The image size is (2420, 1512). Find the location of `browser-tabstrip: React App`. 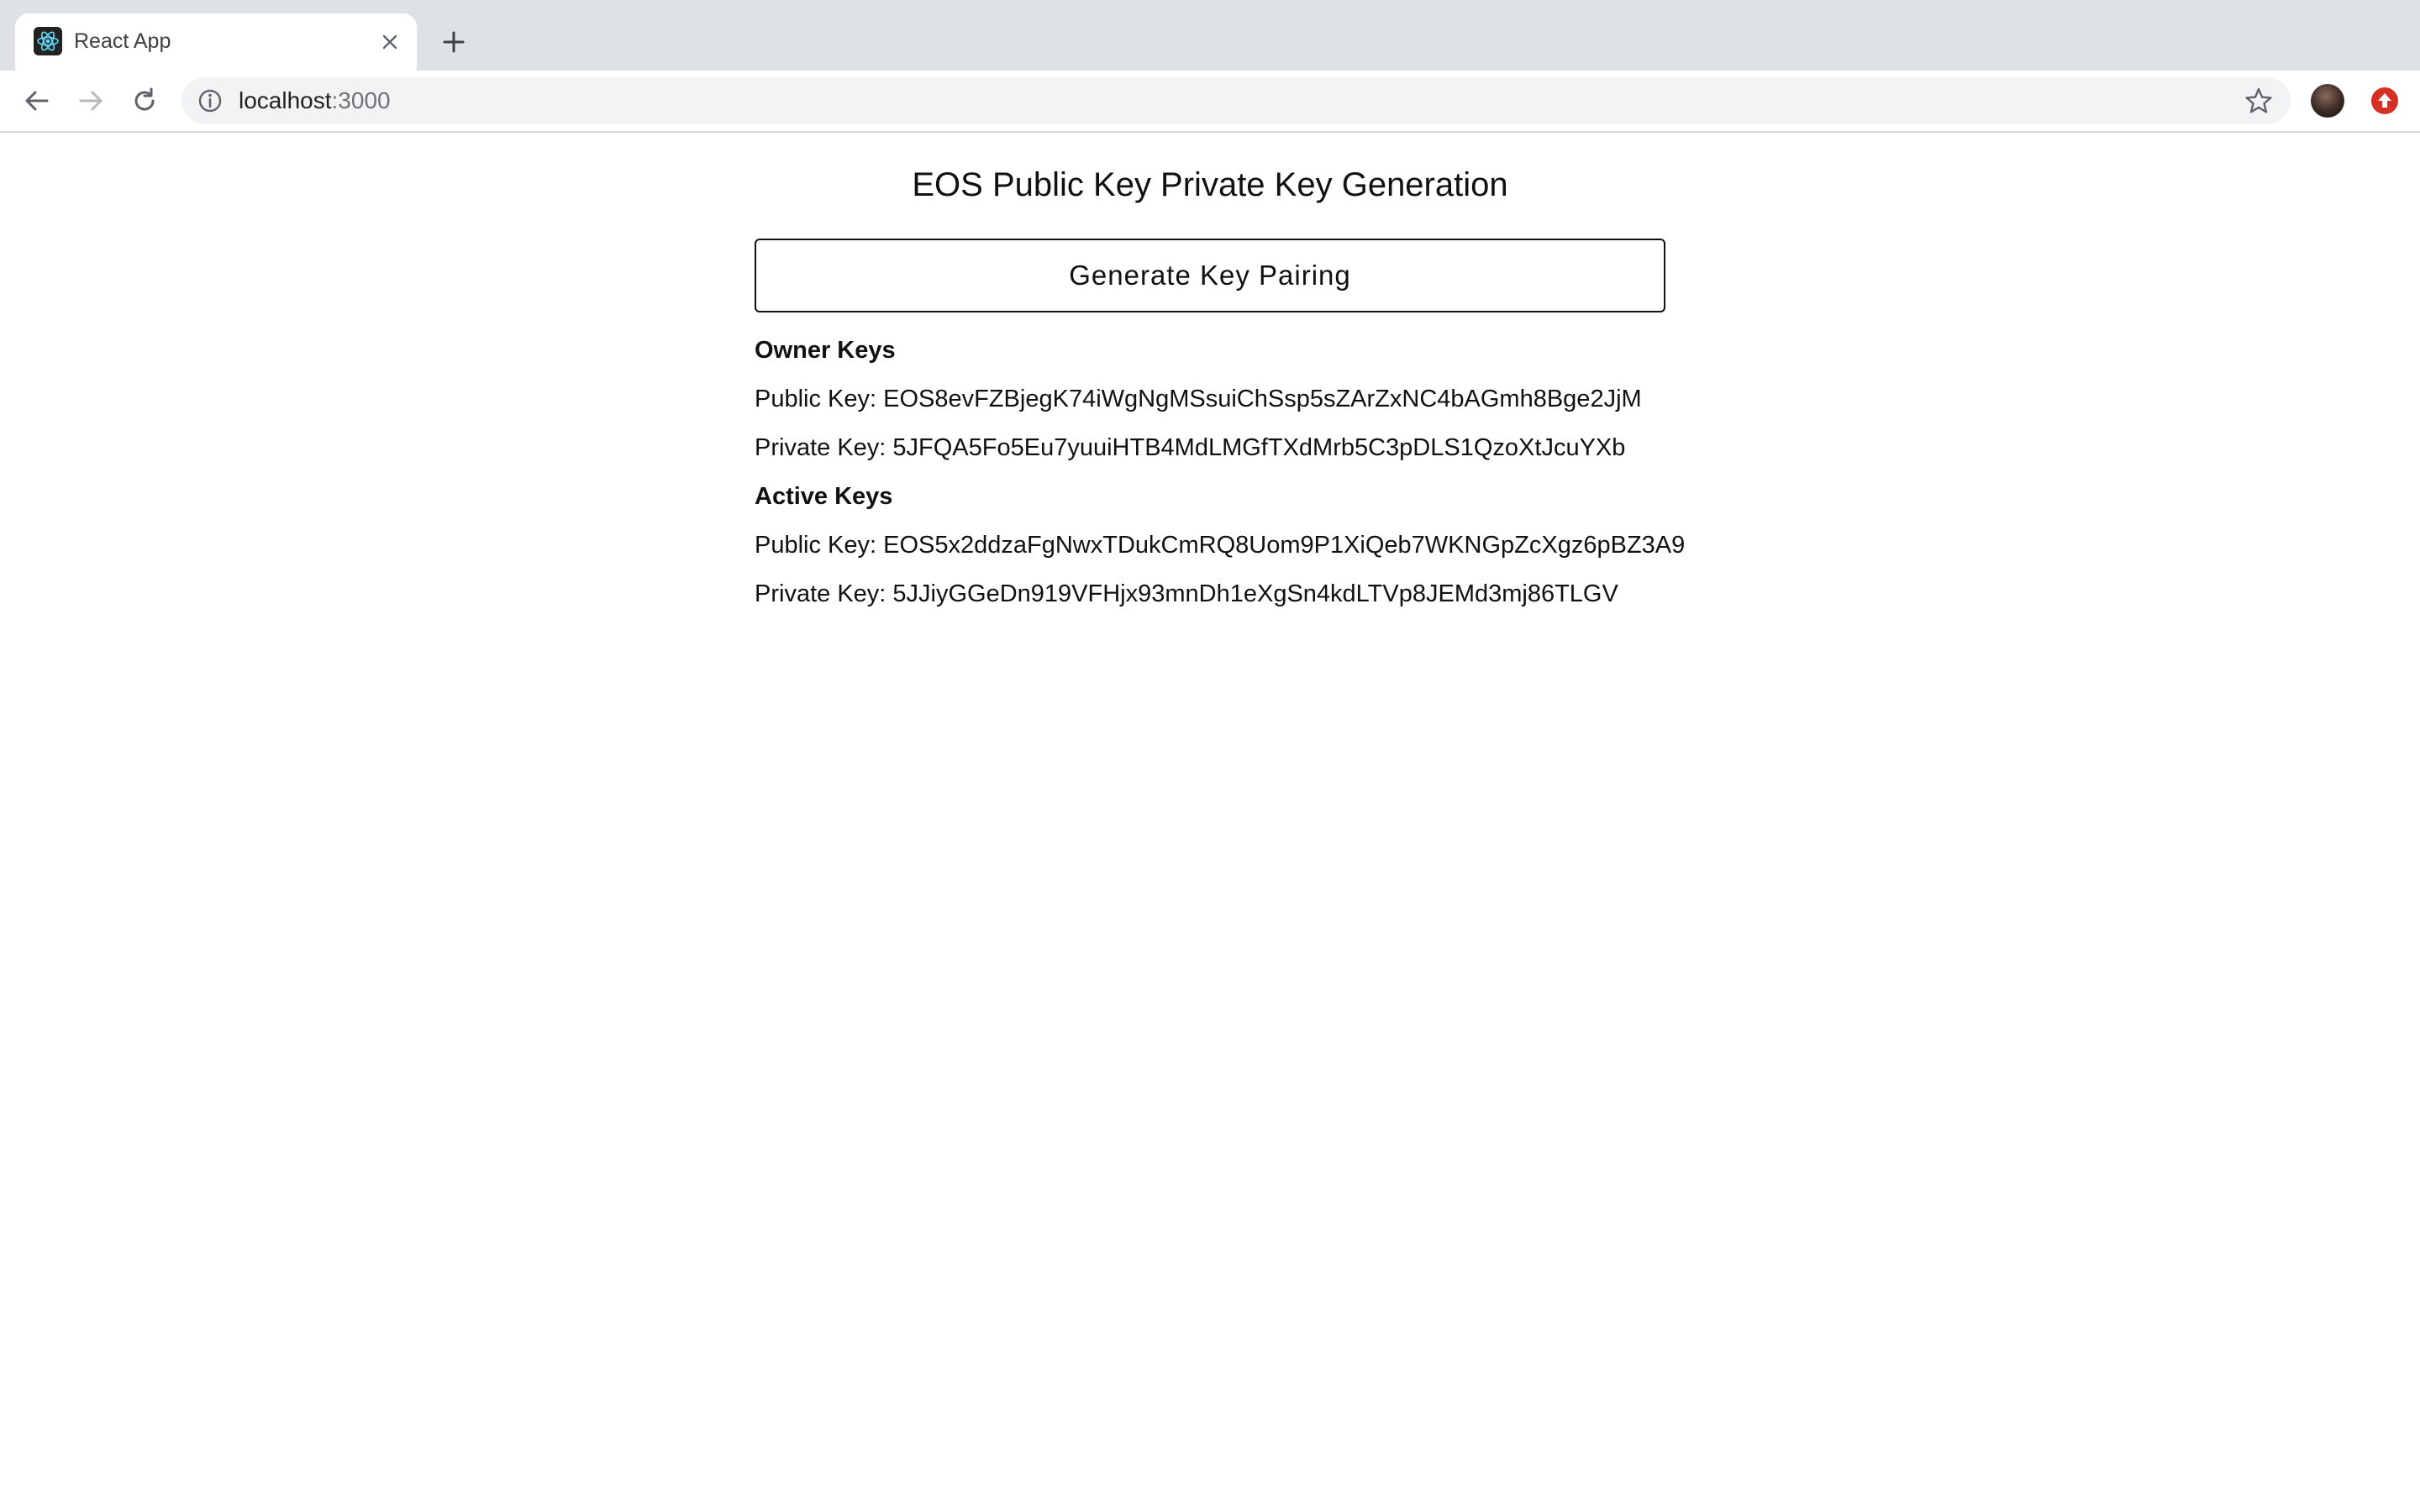

browser-tabstrip: React App is located at coordinates (1210, 35).